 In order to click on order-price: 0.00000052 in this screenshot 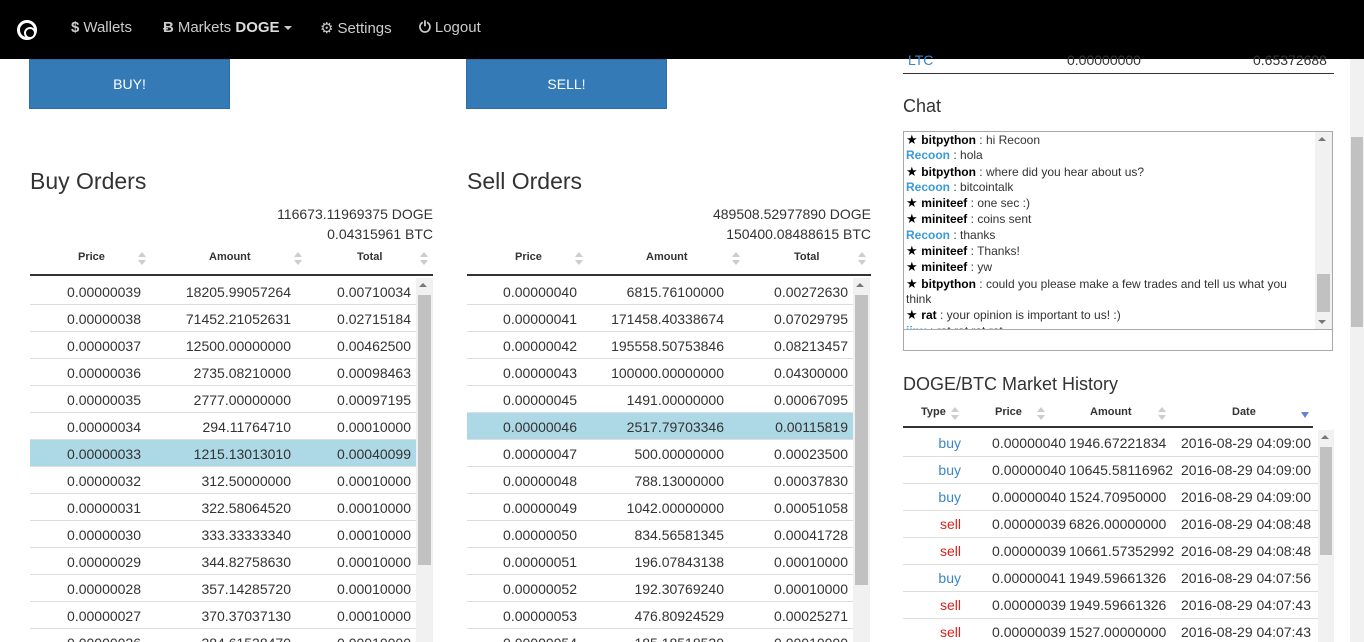, I will do `click(540, 589)`.